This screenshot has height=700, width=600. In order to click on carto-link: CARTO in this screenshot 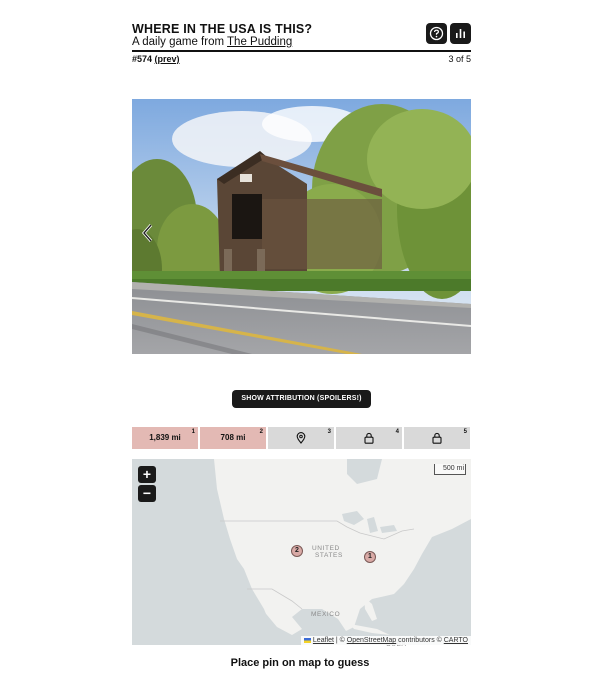, I will do `click(456, 640)`.